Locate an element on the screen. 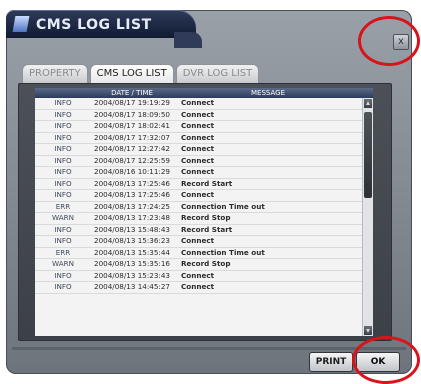 This screenshot has width=421, height=384. annotation-circle-ok is located at coordinates (386, 360).